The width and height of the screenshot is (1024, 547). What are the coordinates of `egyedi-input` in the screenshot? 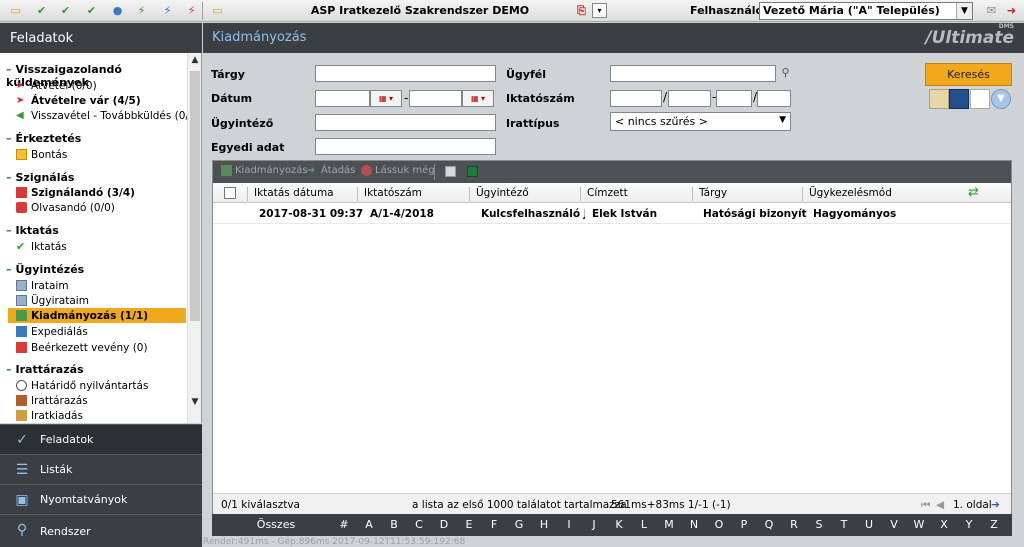 It's located at (405, 146).